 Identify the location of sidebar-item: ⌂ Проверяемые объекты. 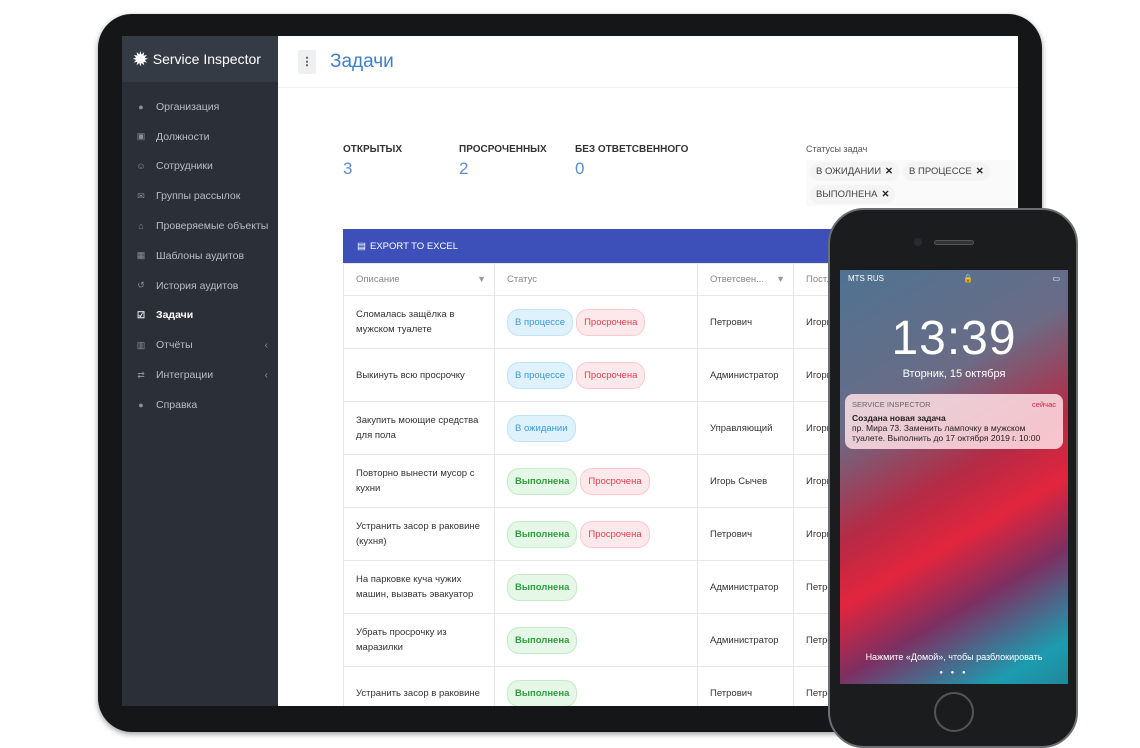
(200, 226).